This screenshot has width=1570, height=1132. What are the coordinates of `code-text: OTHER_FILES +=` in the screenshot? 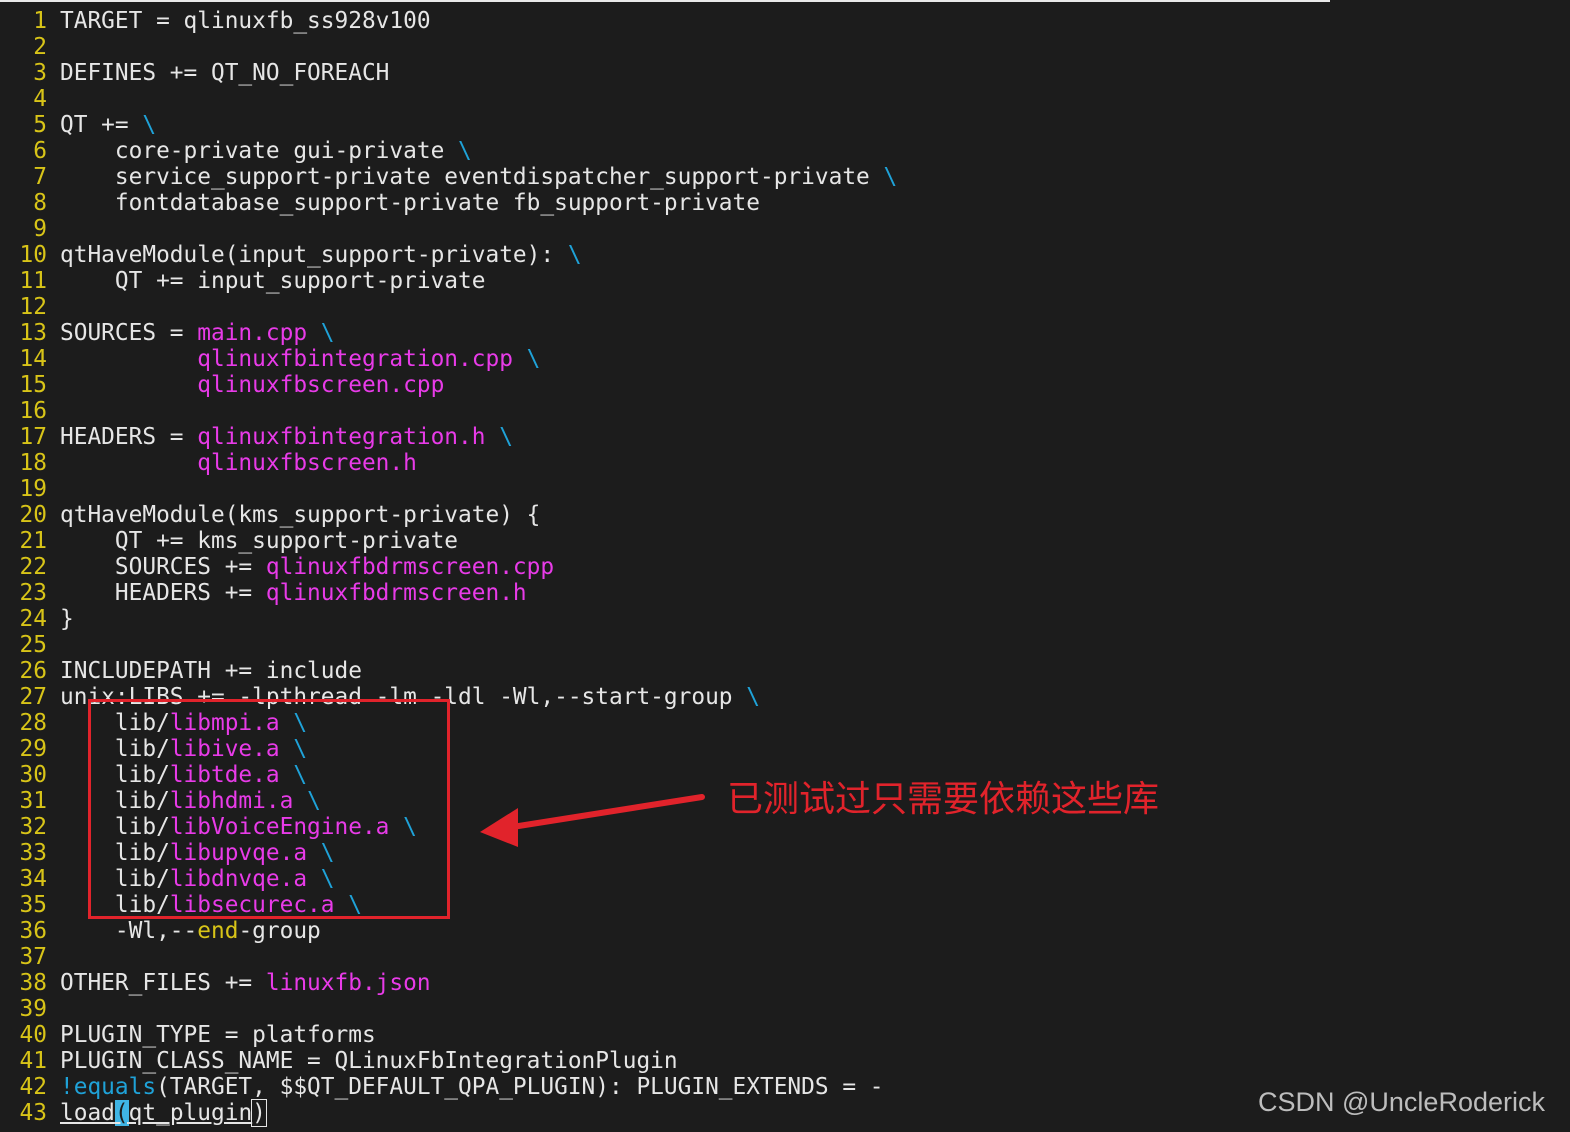 It's located at (163, 983).